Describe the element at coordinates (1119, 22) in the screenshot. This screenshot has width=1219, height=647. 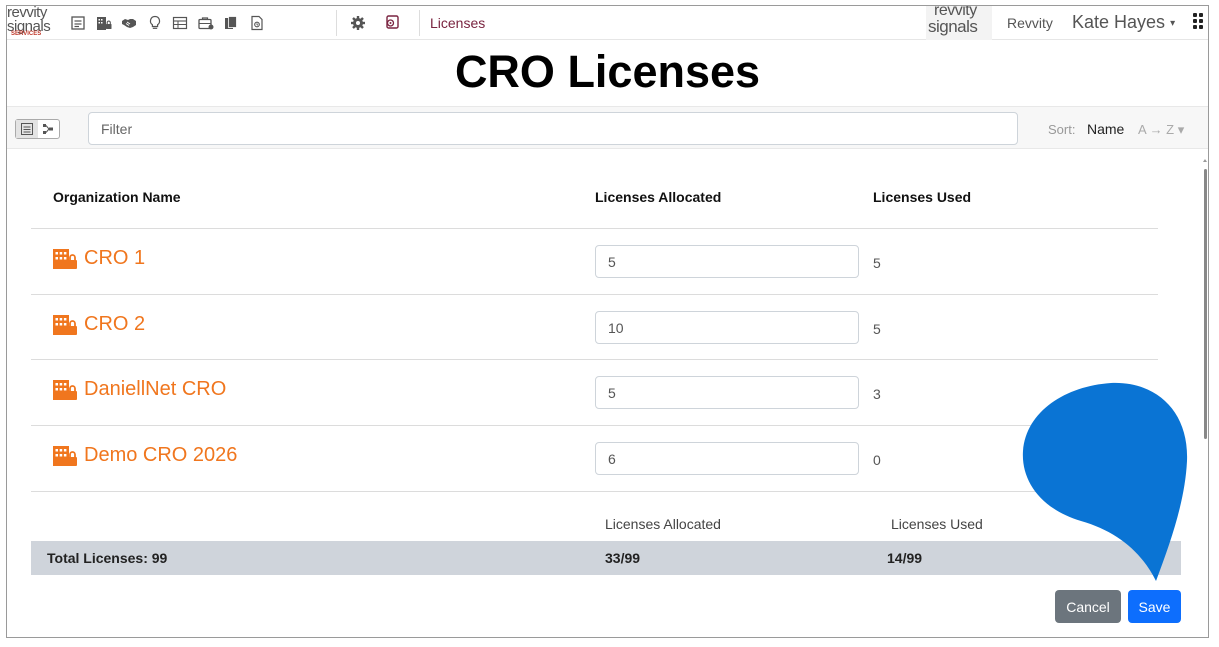
I see `user-name: Kate Hayes` at that location.